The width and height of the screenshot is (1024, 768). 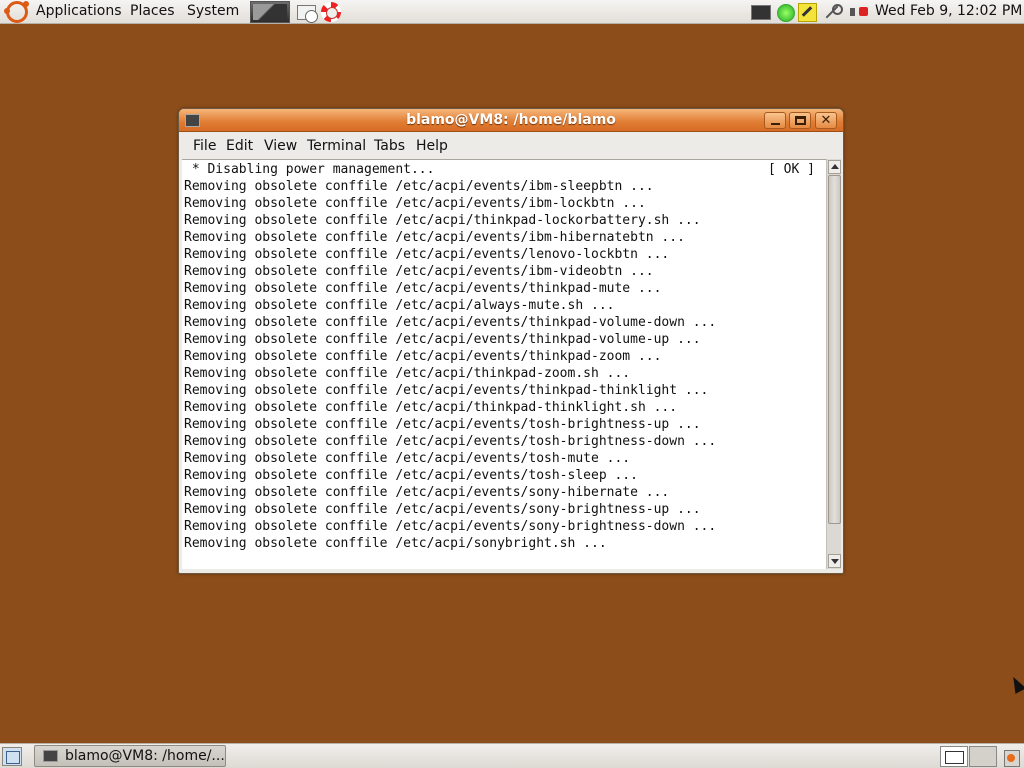 What do you see at coordinates (432, 146) in the screenshot?
I see `menu-help: Help` at bounding box center [432, 146].